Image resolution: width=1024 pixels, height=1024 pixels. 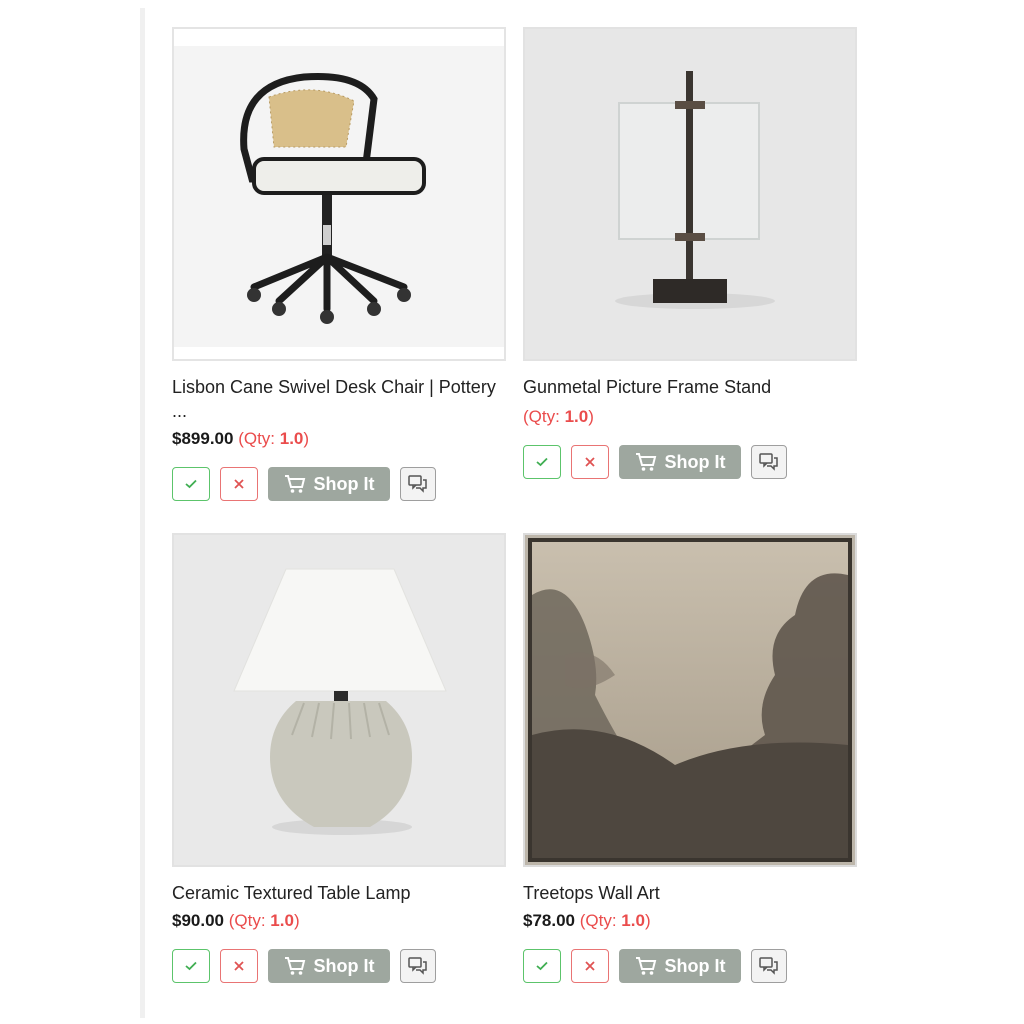 What do you see at coordinates (695, 190) in the screenshot?
I see `frame-stand-image` at bounding box center [695, 190].